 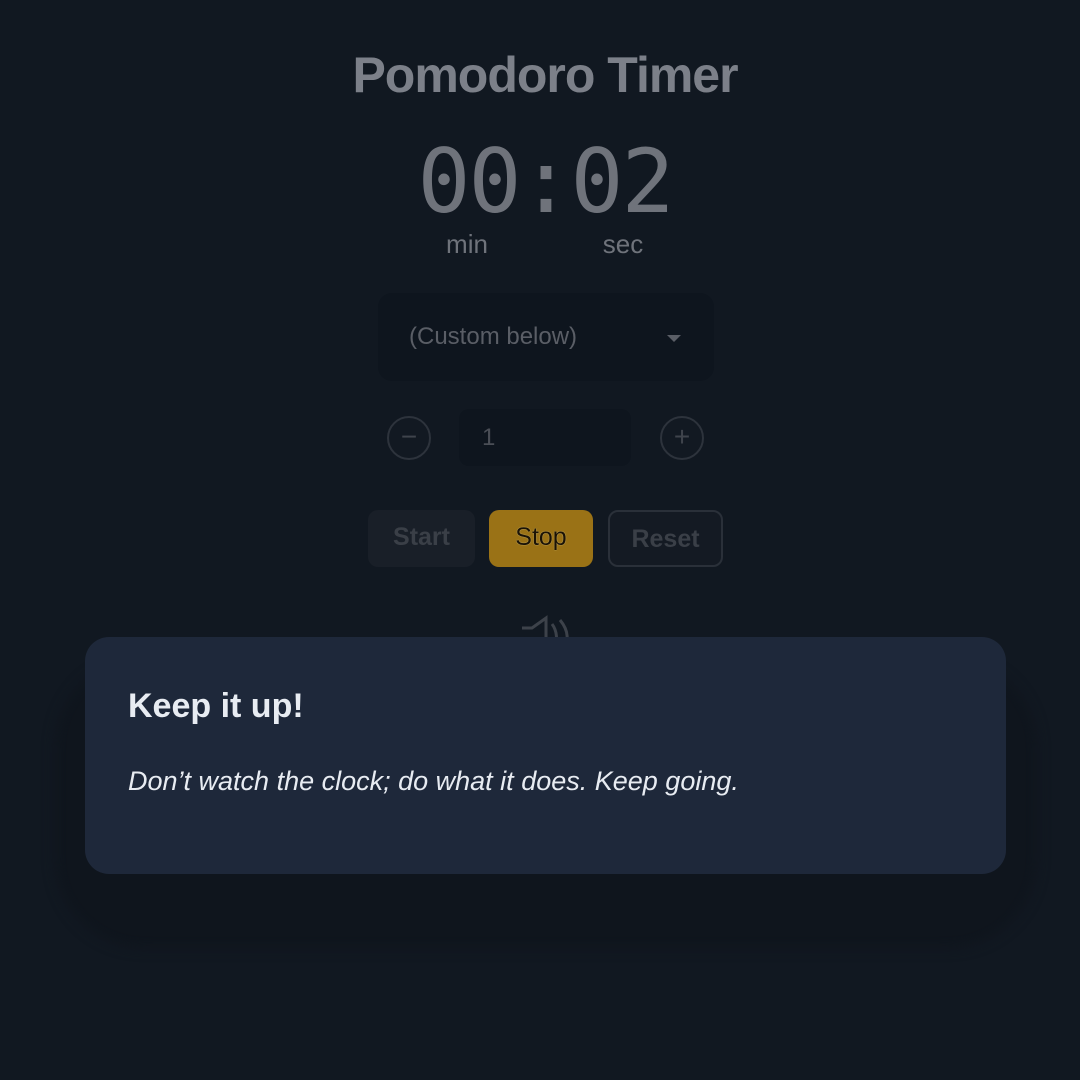 What do you see at coordinates (216, 706) in the screenshot?
I see `toast-heading: Keep it up!` at bounding box center [216, 706].